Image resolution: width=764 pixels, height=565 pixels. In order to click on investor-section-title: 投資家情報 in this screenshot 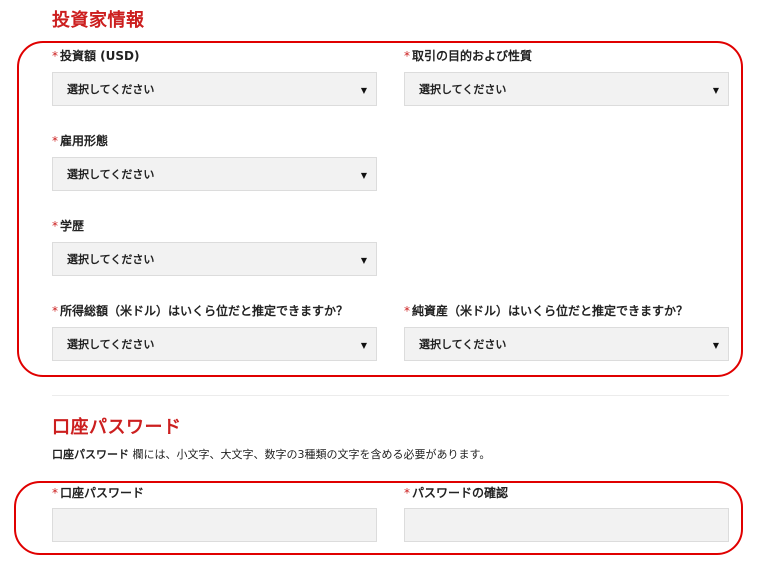, I will do `click(98, 20)`.